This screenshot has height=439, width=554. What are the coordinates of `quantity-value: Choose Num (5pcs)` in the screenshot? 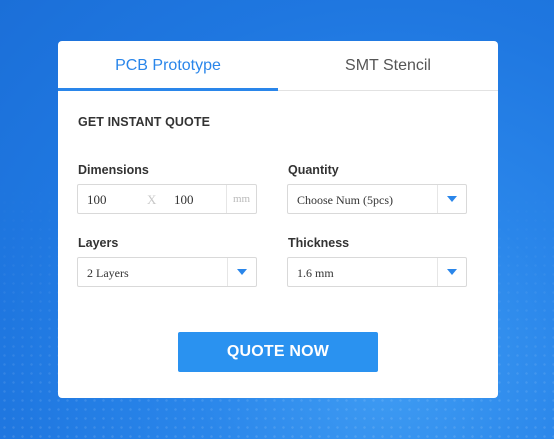 It's located at (345, 200).